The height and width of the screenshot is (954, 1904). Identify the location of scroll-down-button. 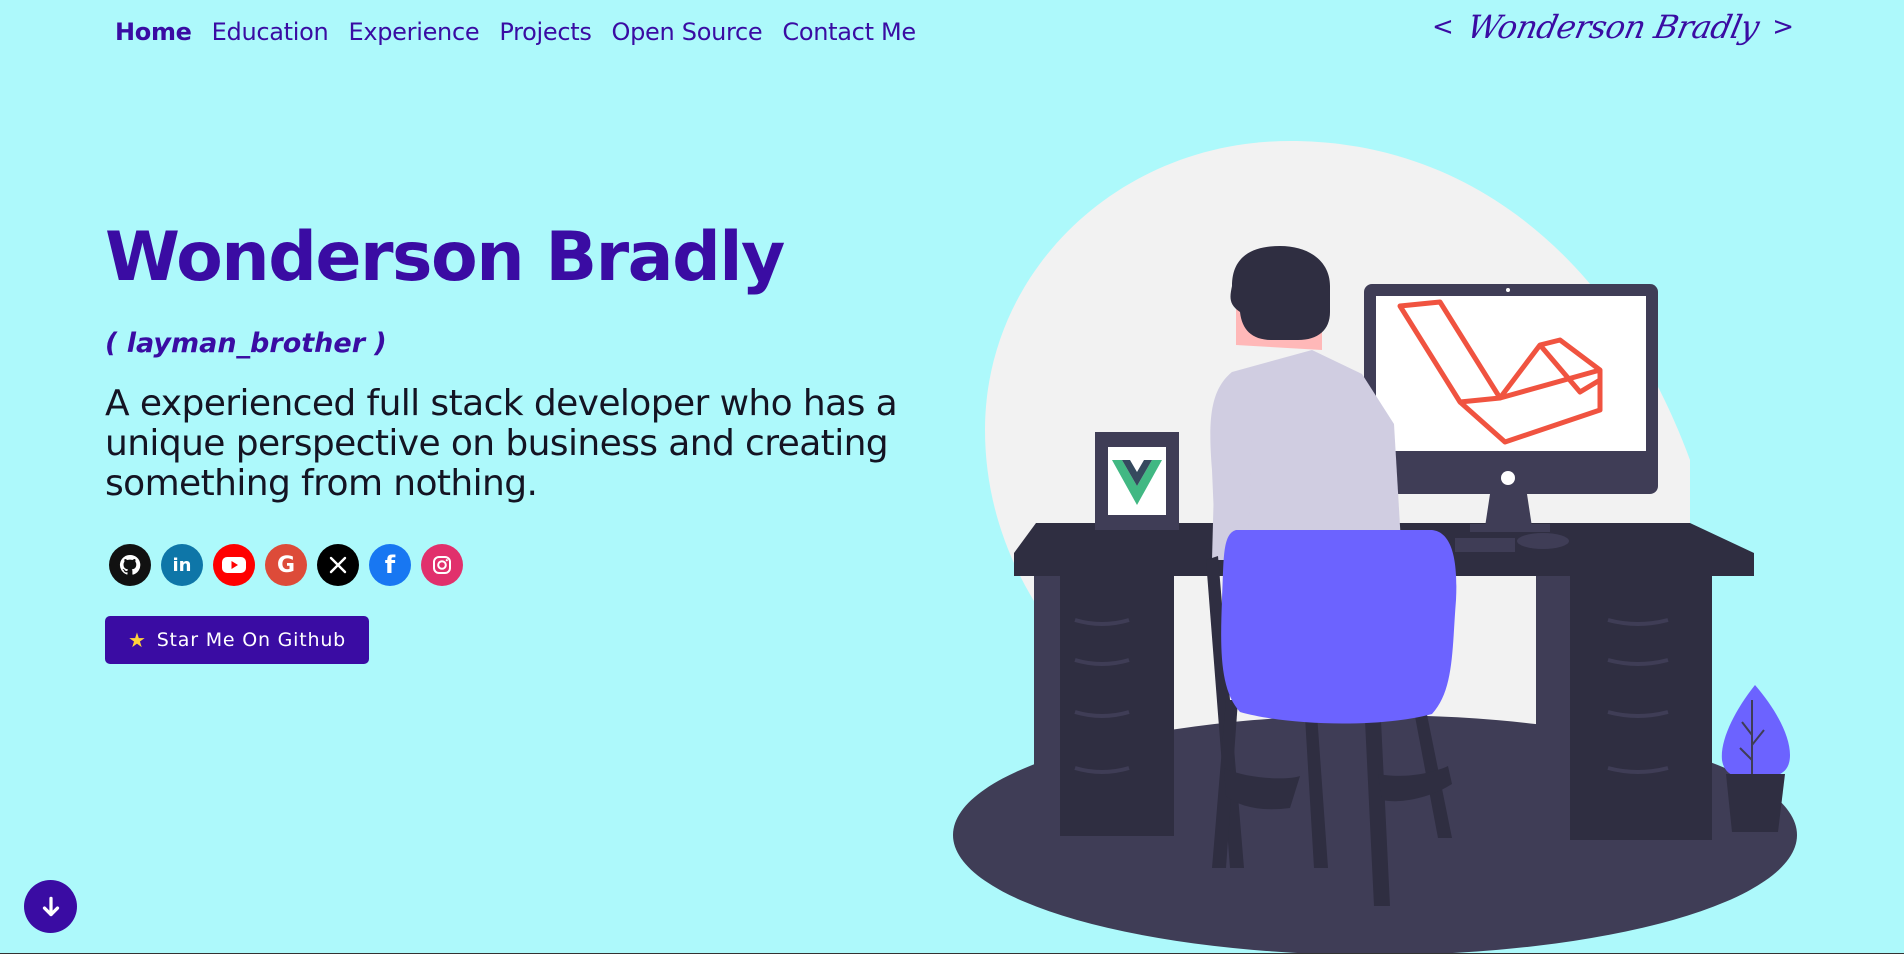
(50, 906).